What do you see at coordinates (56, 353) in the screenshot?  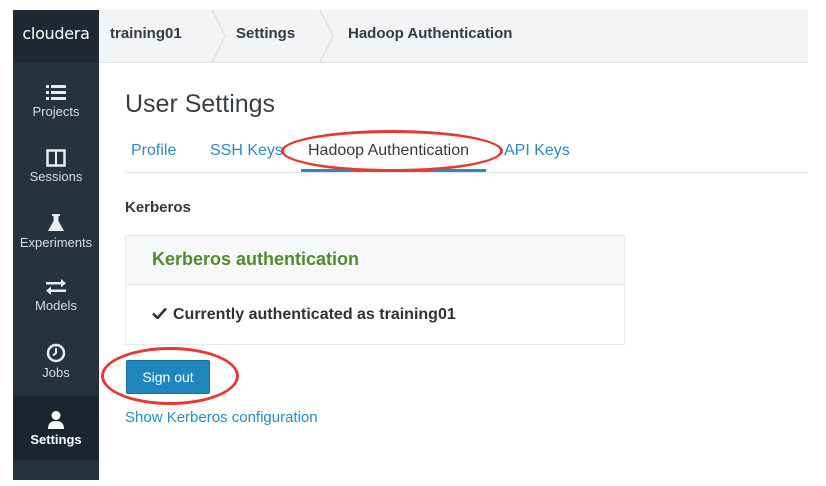 I see `clock-icon` at bounding box center [56, 353].